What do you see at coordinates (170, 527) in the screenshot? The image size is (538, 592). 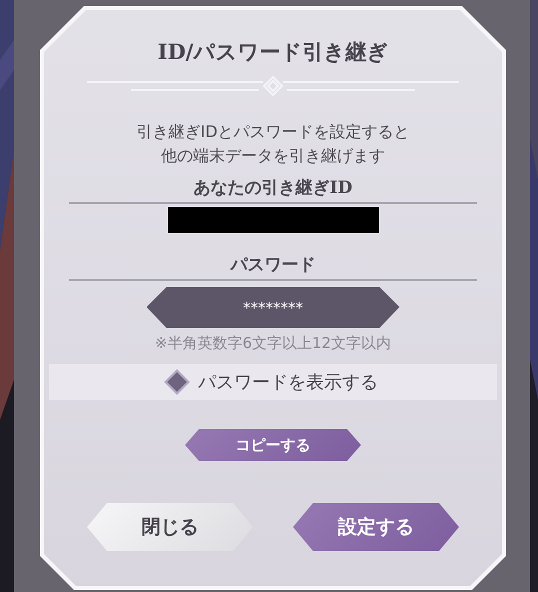 I see `close-button: 閉じる` at bounding box center [170, 527].